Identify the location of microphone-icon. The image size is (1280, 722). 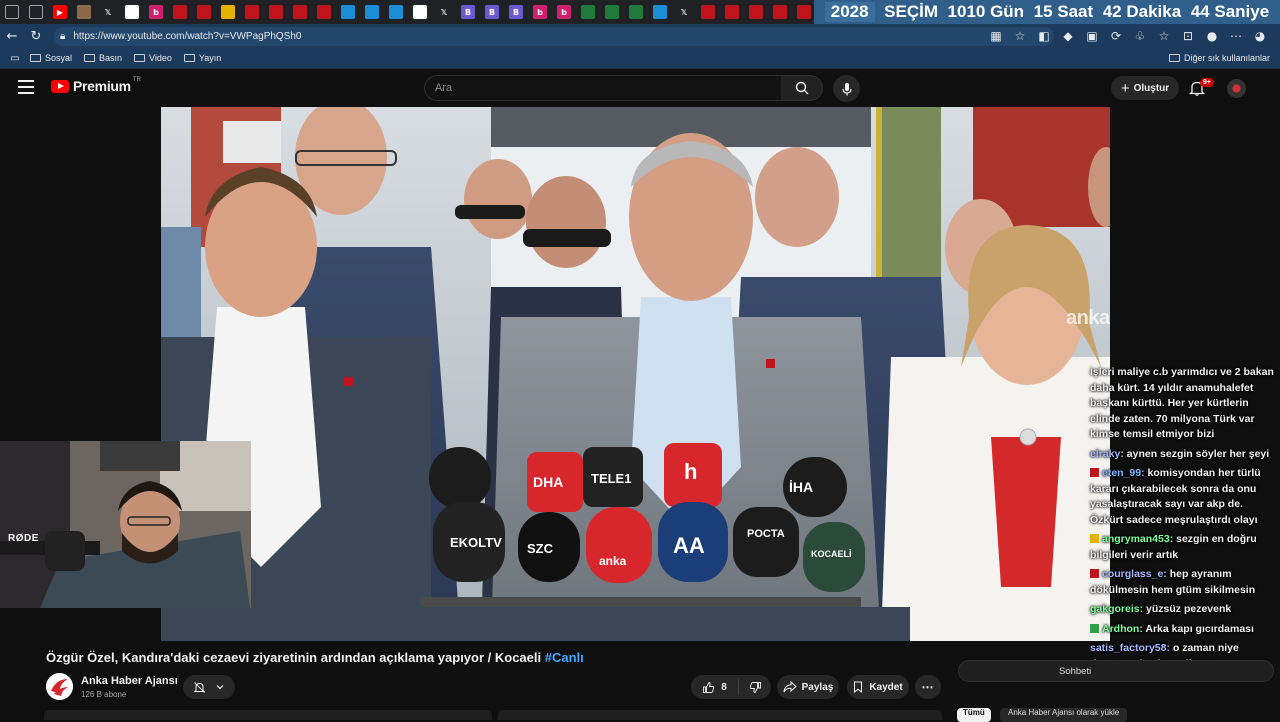
(846, 88).